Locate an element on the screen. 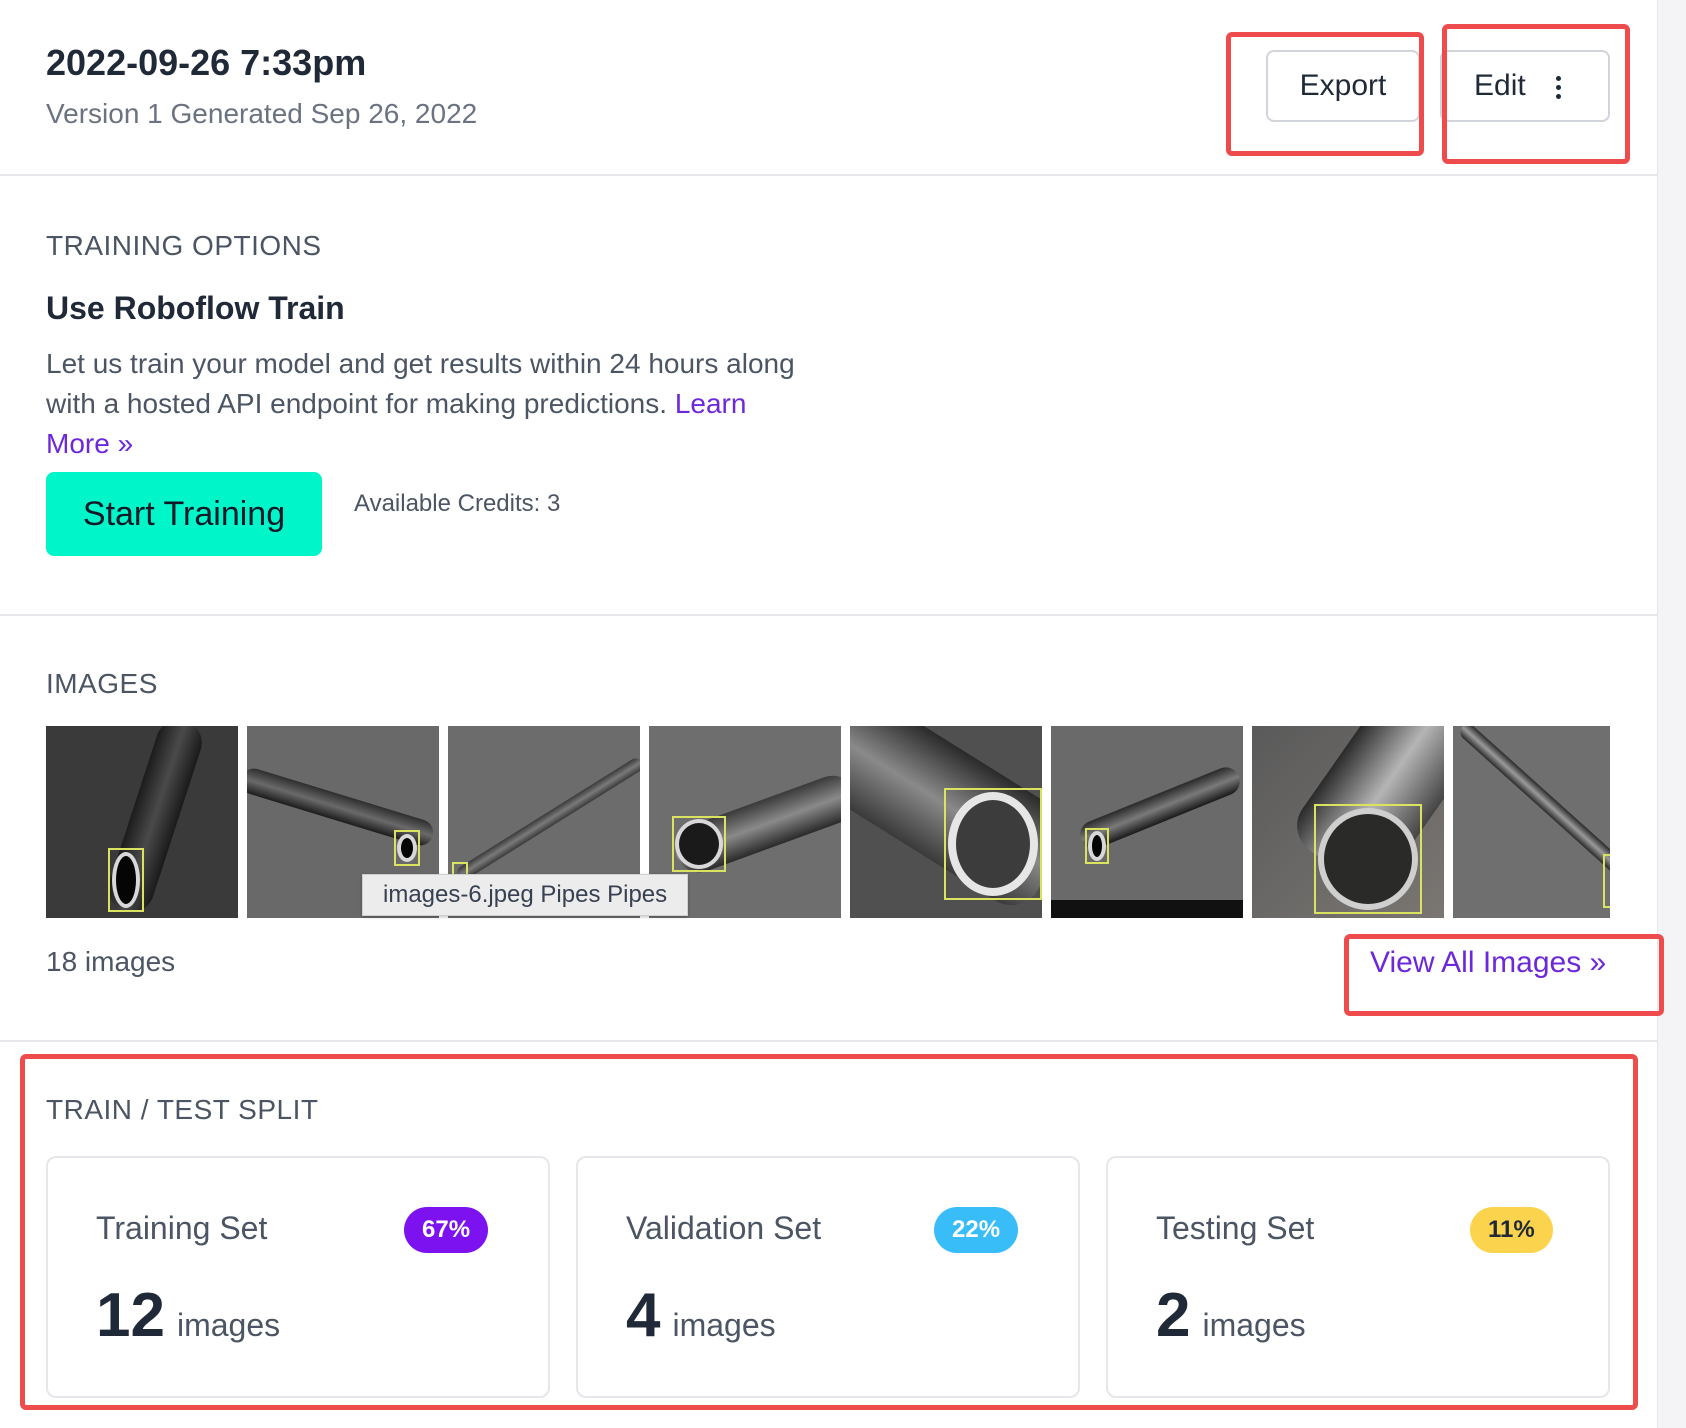 Image resolution: width=1686 pixels, height=1428 pixels. train-heading: Use Roboflow Train is located at coordinates (195, 308).